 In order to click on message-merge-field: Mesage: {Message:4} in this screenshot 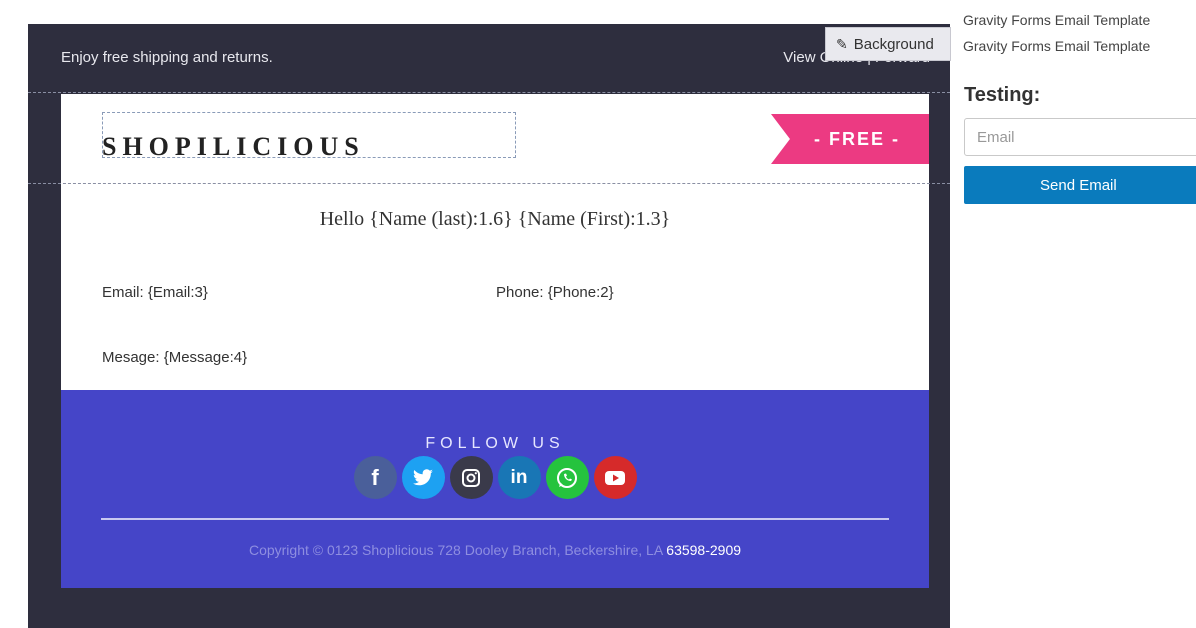, I will do `click(175, 357)`.